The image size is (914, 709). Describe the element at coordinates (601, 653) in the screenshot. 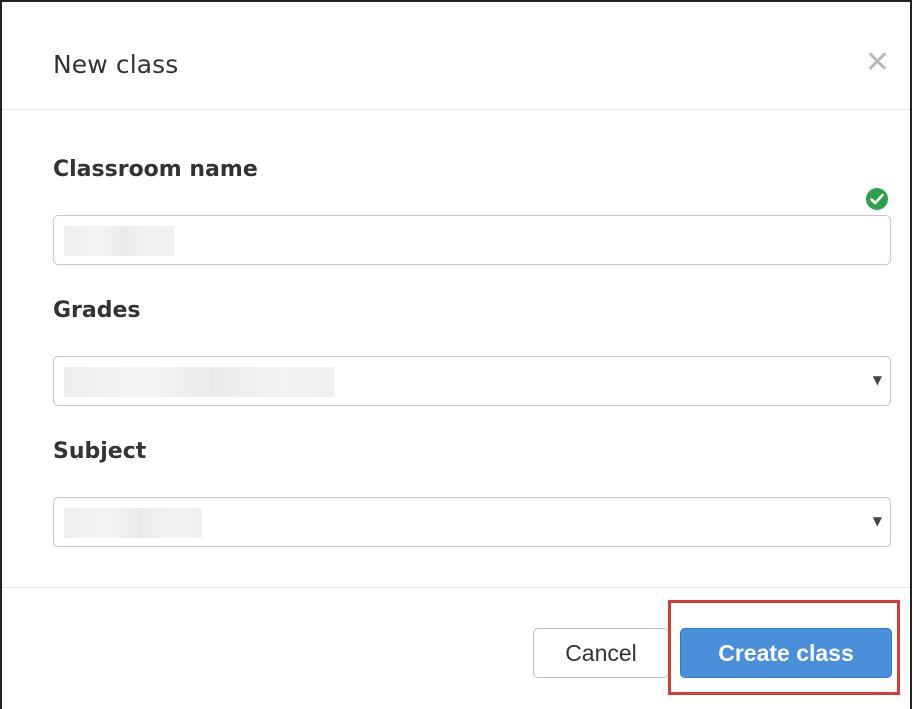

I see `cancel-button: Cancel` at that location.